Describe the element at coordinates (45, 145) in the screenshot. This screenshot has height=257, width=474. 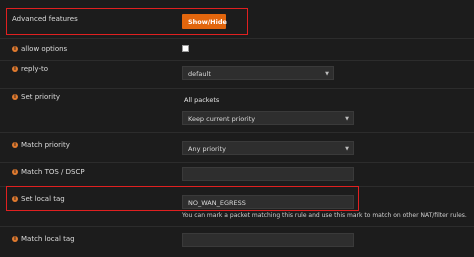
I see `match-priority-label: Match priority` at that location.